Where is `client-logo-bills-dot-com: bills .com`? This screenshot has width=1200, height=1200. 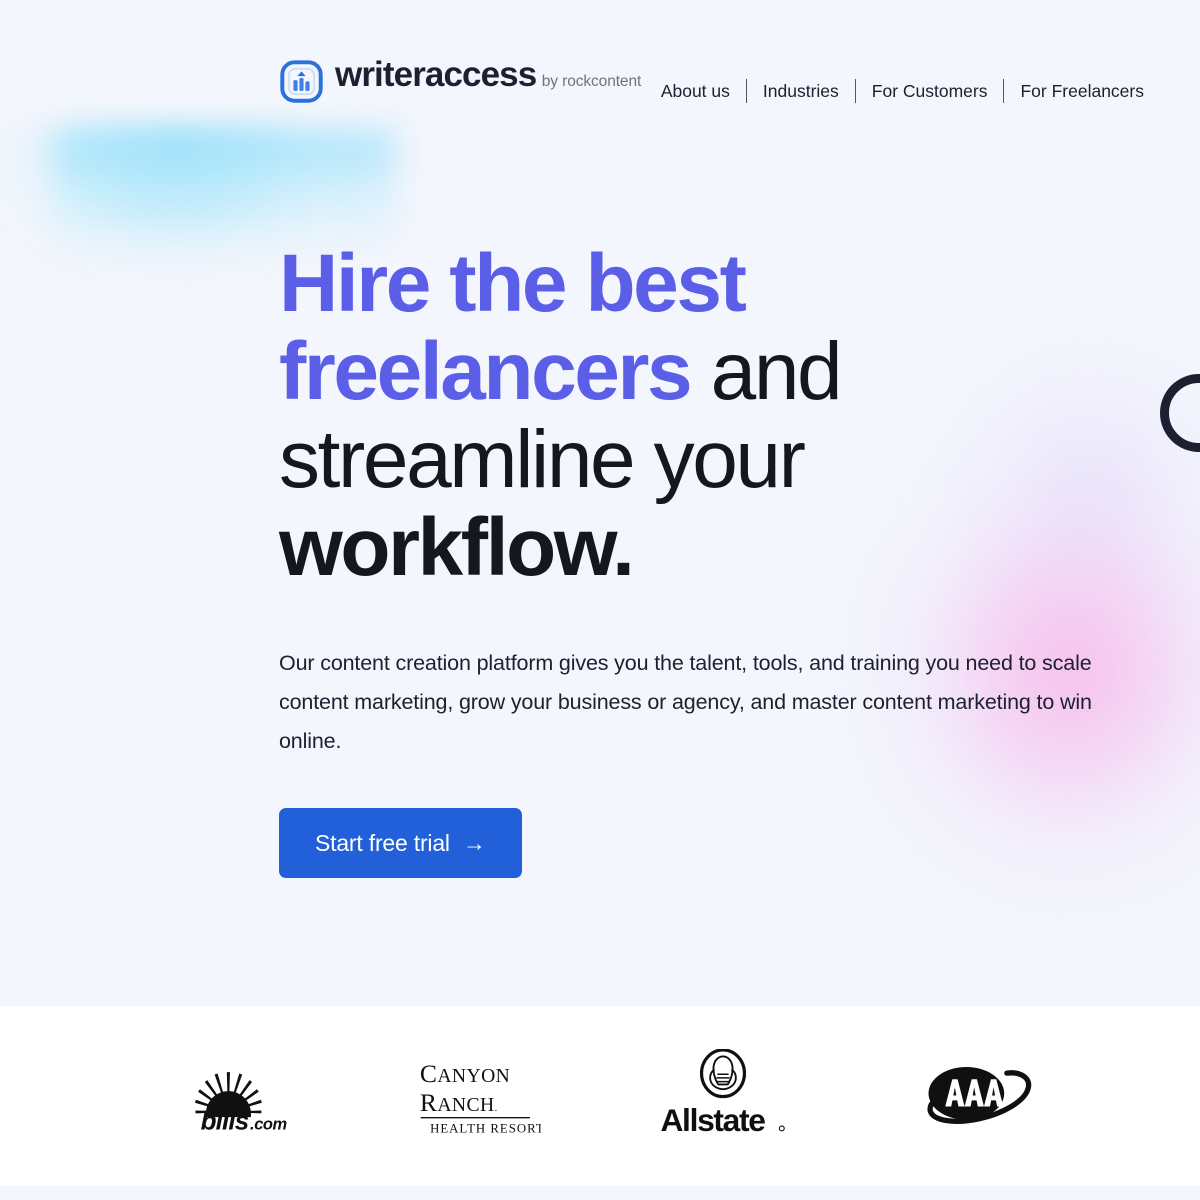 client-logo-bills-dot-com: bills .com is located at coordinates (231, 1096).